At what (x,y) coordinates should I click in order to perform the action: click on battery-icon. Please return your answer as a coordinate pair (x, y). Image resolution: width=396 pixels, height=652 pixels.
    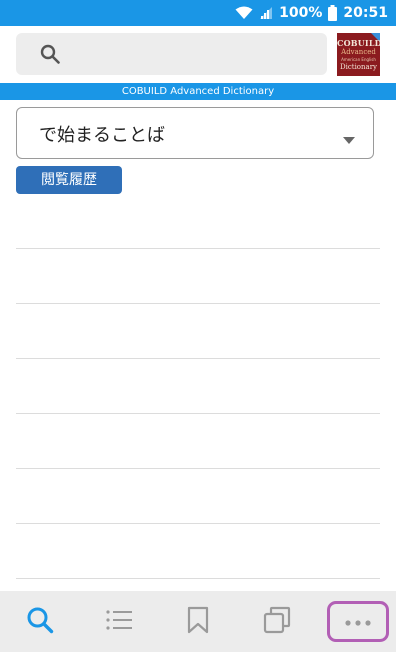
    Looking at the image, I should click on (333, 13).